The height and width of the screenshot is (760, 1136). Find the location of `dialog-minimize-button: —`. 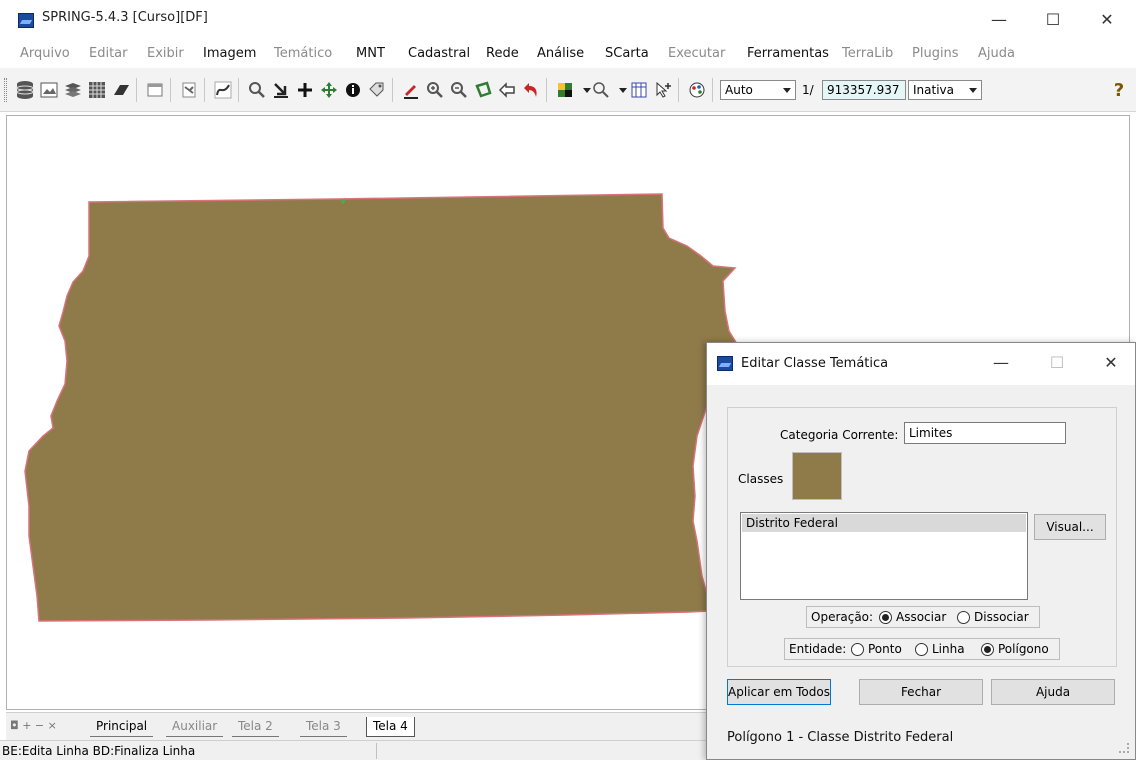

dialog-minimize-button: — is located at coordinates (1001, 364).